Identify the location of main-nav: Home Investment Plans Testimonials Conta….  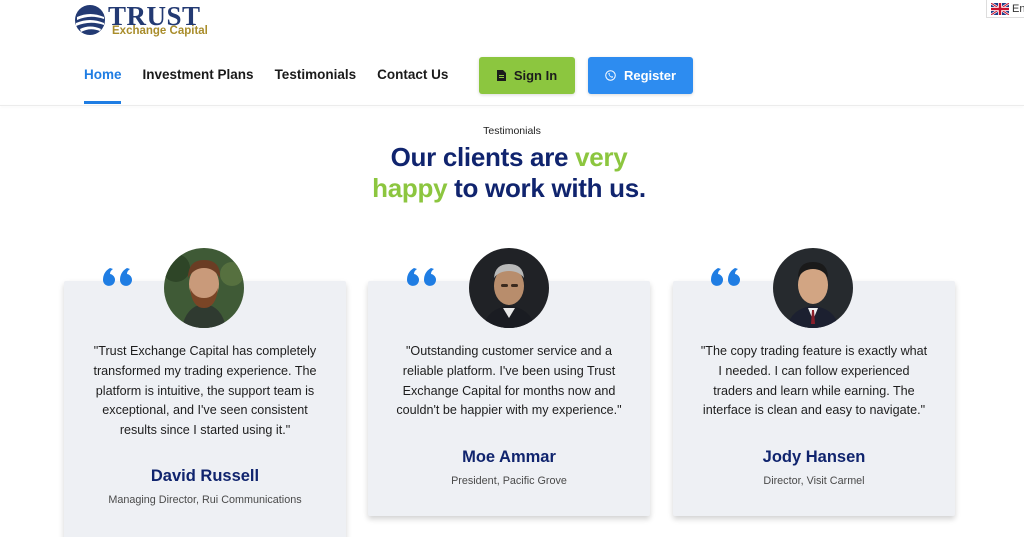
(276, 75).